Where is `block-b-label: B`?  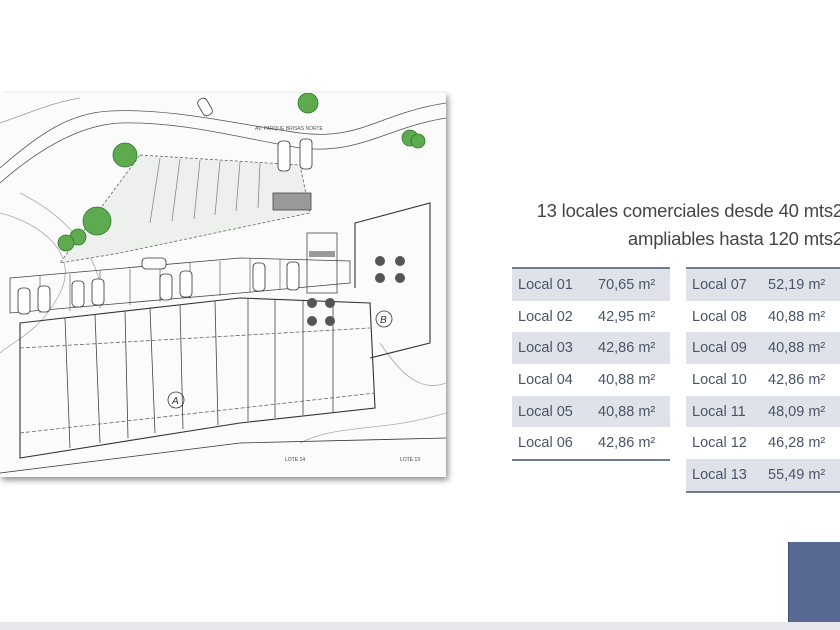 block-b-label: B is located at coordinates (383, 320).